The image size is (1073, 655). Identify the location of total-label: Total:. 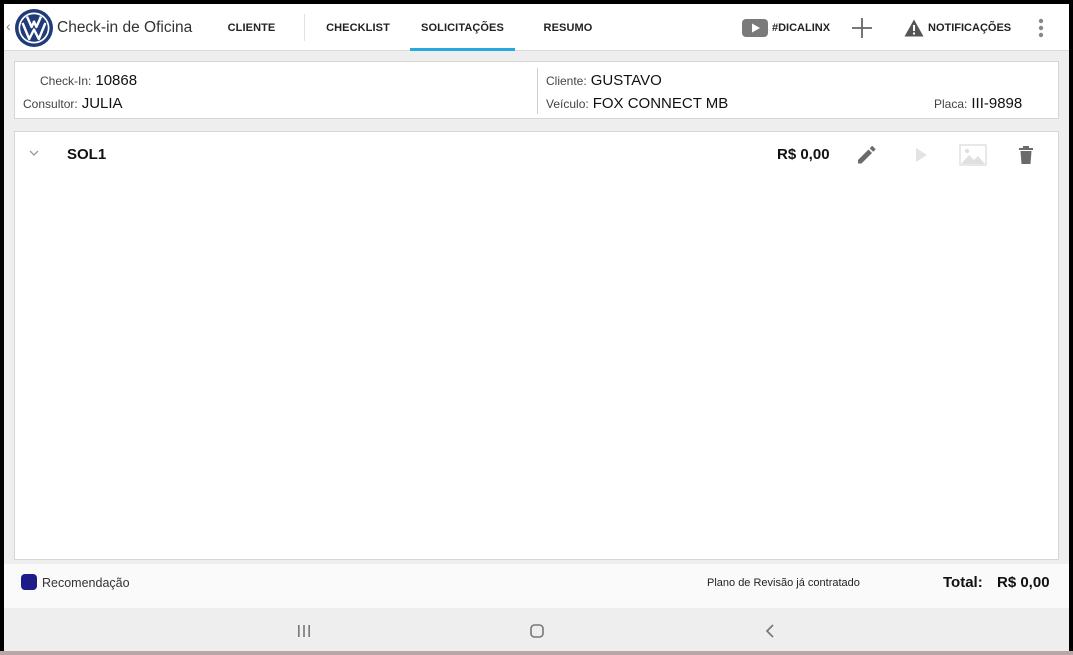
(963, 582).